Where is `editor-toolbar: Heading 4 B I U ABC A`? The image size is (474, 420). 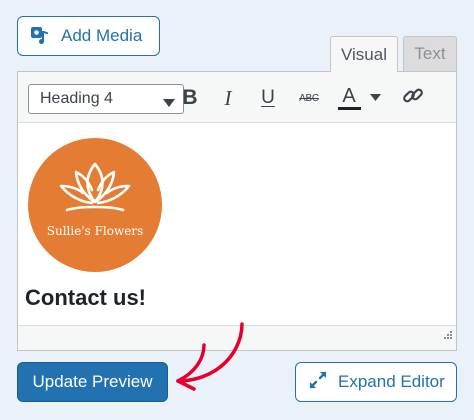 editor-toolbar: Heading 4 B I U ABC A is located at coordinates (237, 97).